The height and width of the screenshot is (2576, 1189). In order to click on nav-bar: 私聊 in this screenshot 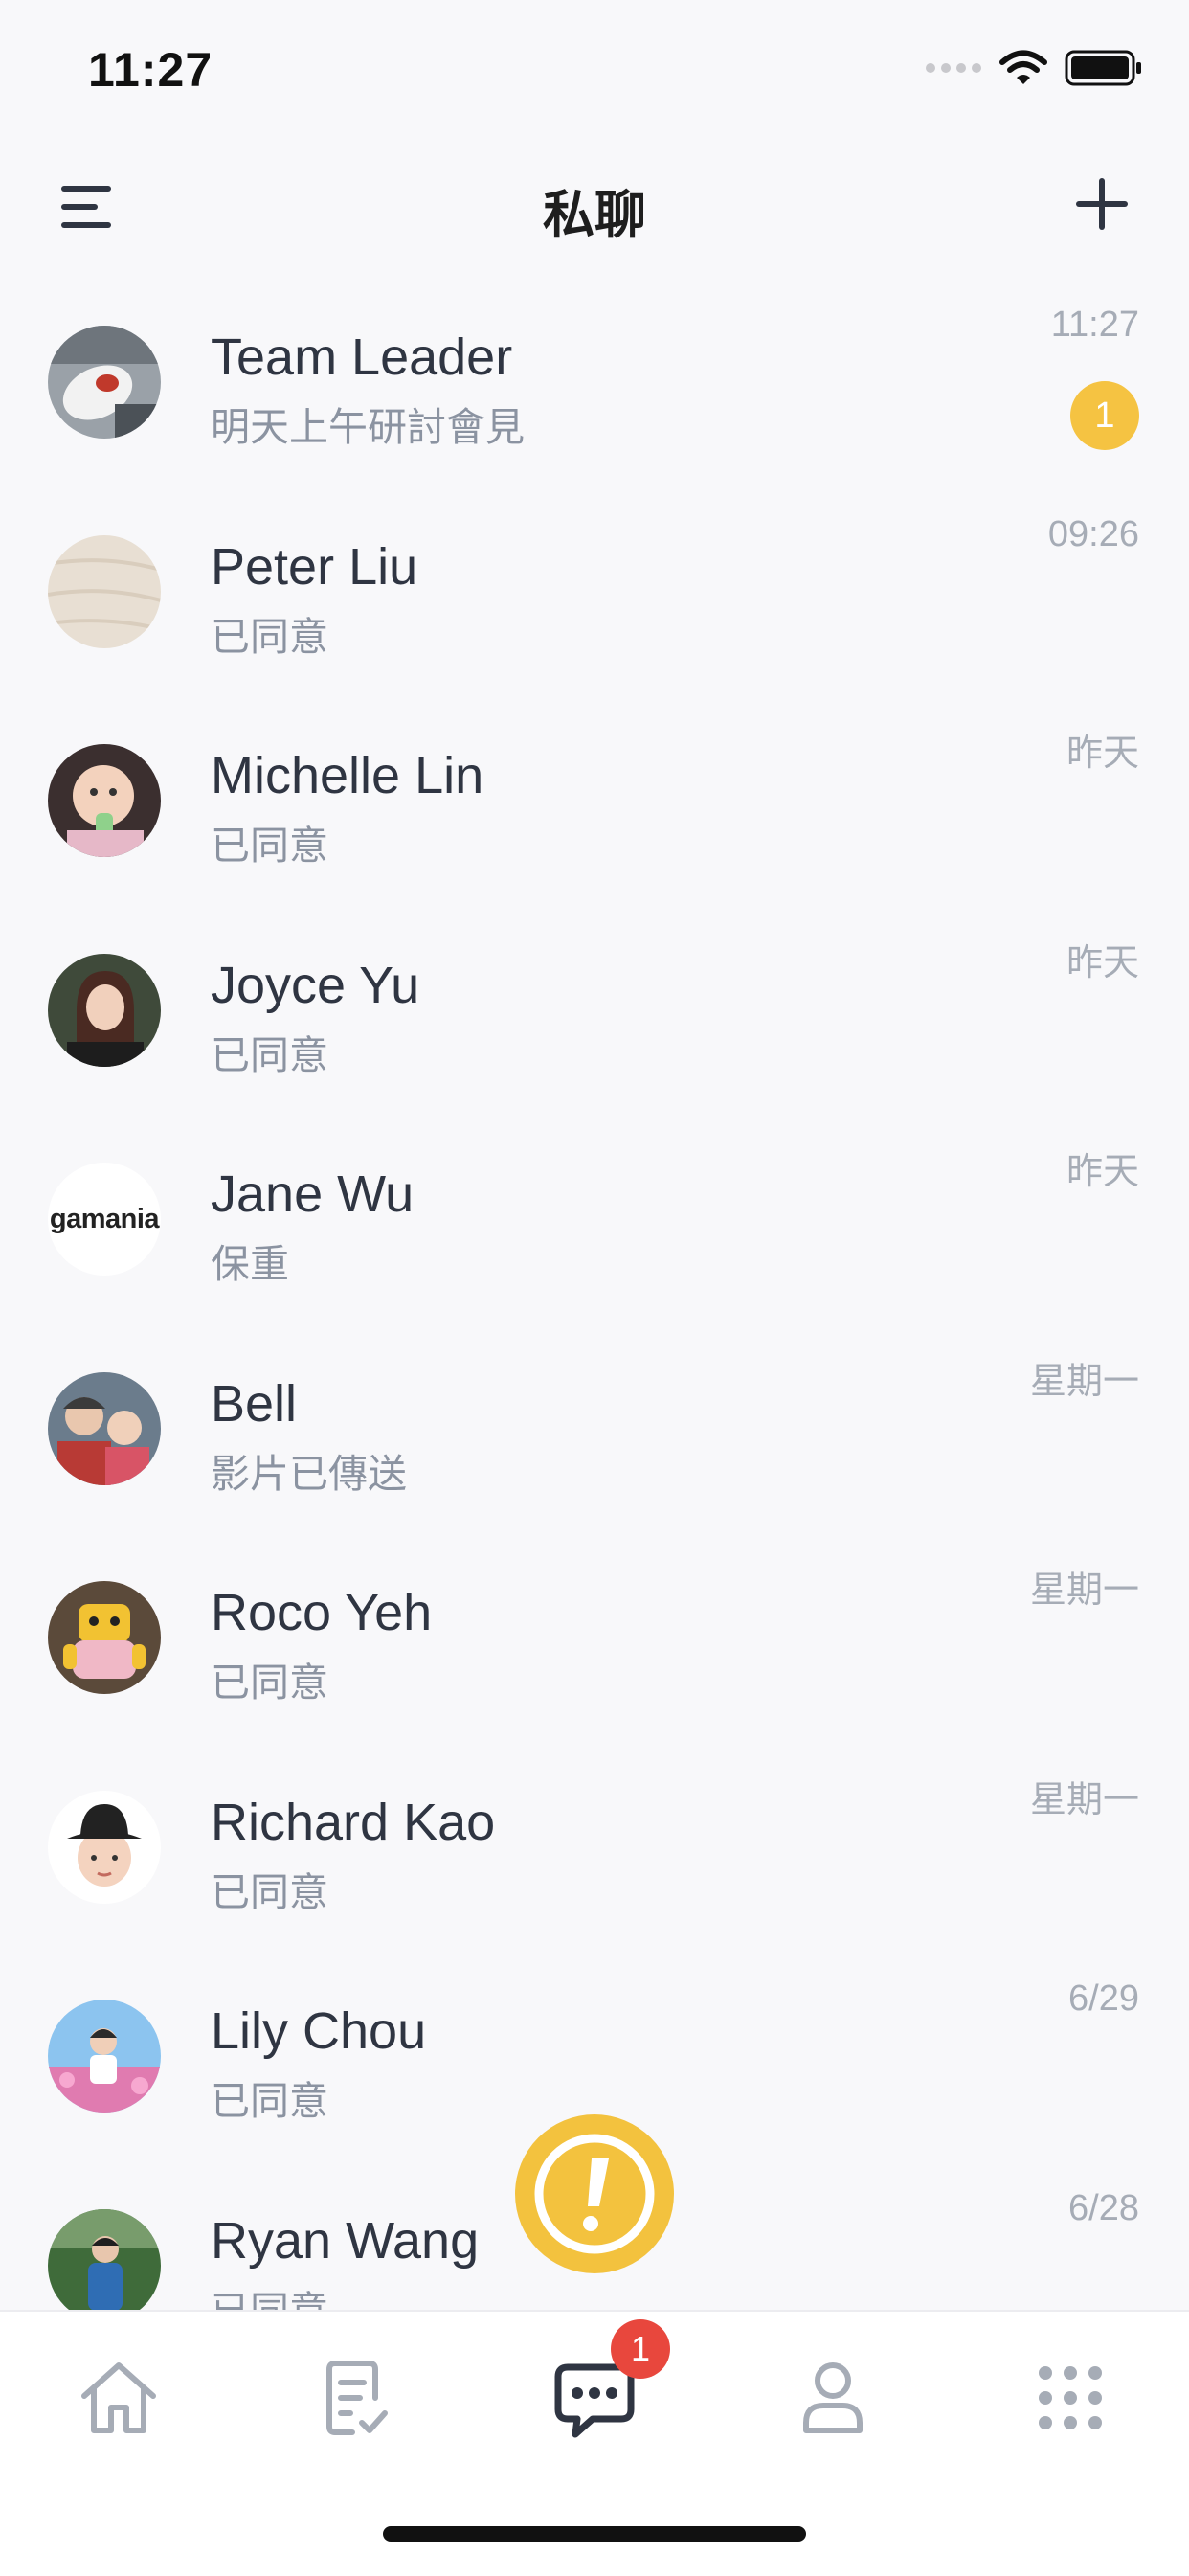, I will do `click(594, 206)`.